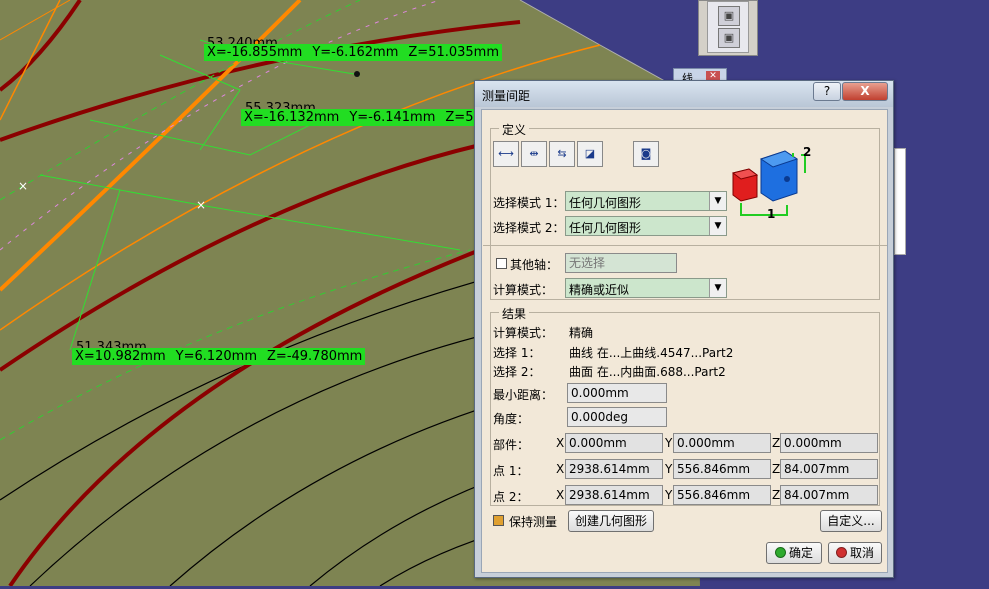 The image size is (989, 589). What do you see at coordinates (829, 469) in the screenshot?
I see `point1-z-field: 84.007mm` at bounding box center [829, 469].